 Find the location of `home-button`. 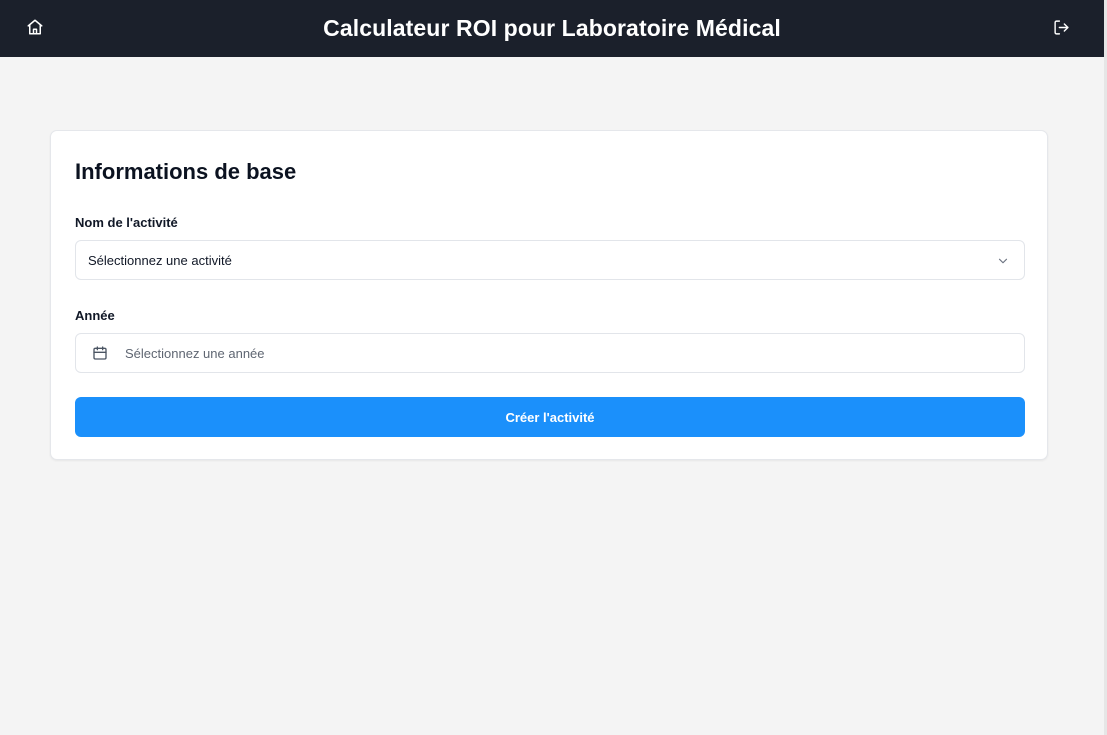

home-button is located at coordinates (35, 27).